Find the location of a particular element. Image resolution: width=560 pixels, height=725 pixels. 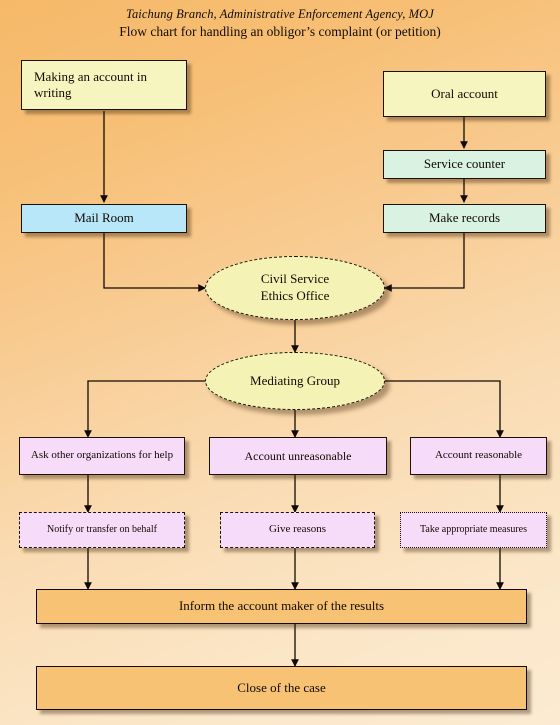

node-service-counter: Service counter is located at coordinates (464, 164).